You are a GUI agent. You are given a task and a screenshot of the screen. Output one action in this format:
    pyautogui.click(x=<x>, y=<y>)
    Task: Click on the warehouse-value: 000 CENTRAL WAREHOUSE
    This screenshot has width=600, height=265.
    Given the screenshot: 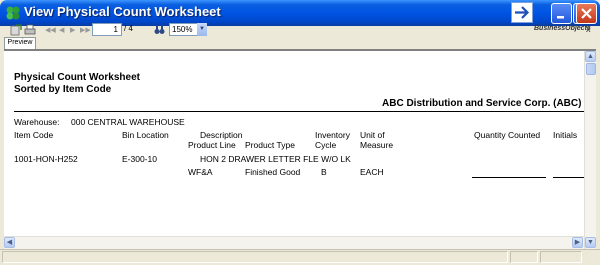 What is the action you would take?
    pyautogui.click(x=128, y=122)
    